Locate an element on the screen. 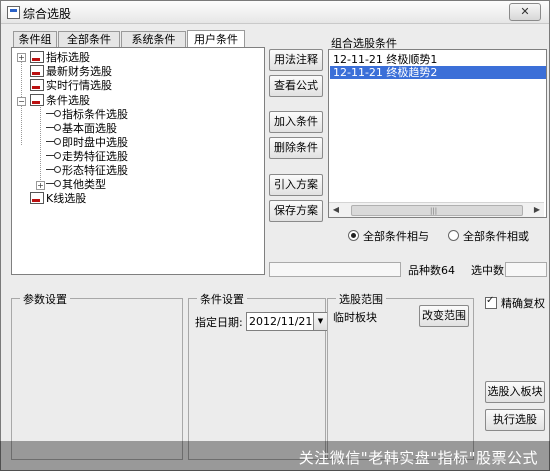 The width and height of the screenshot is (550, 471). scrollbar-thumb: ||| is located at coordinates (437, 210).